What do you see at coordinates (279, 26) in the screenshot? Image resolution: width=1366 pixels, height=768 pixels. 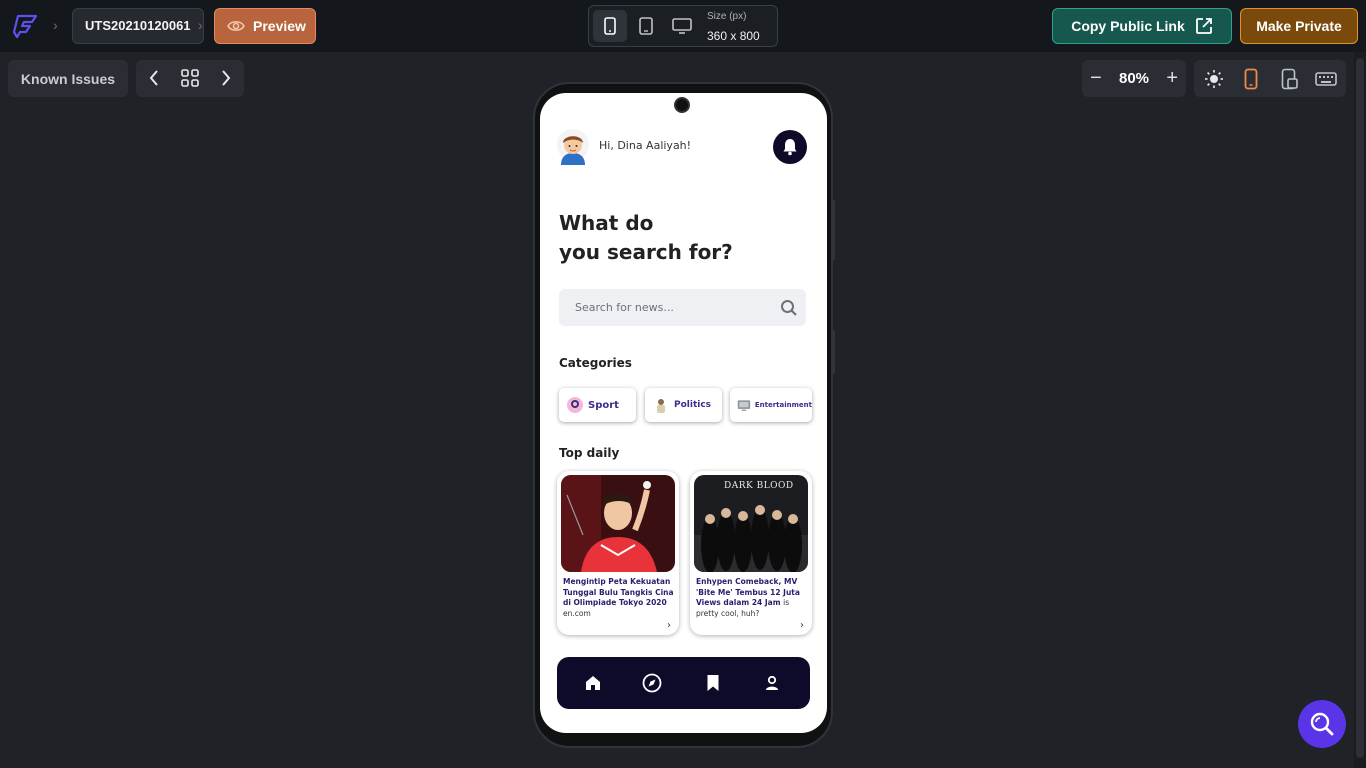 I see `preview-label: Preview` at bounding box center [279, 26].